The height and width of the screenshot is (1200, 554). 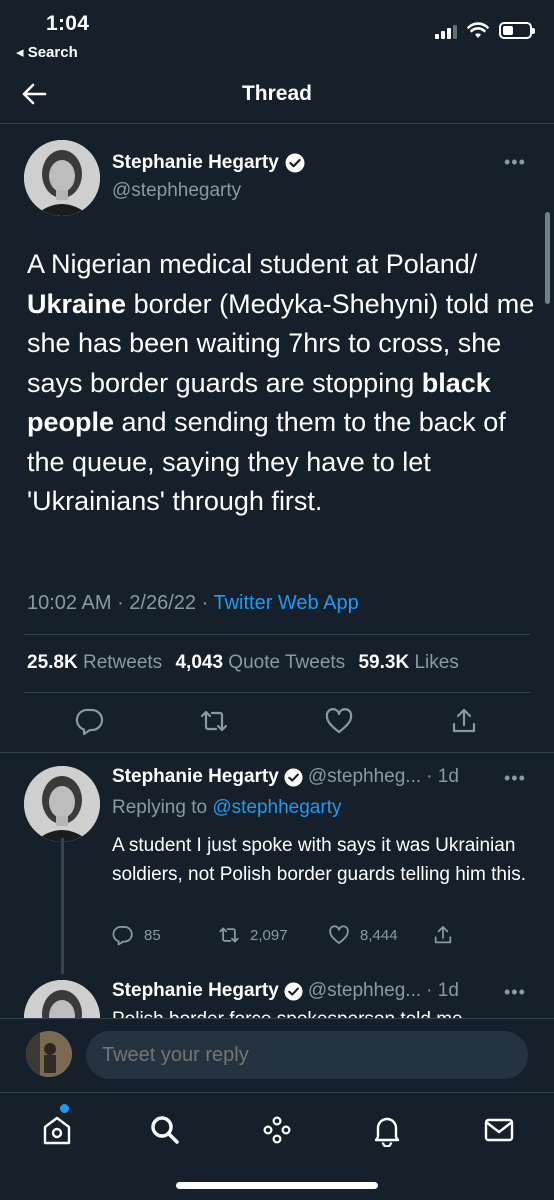 What do you see at coordinates (68, 23) in the screenshot?
I see `status-time: 1:04` at bounding box center [68, 23].